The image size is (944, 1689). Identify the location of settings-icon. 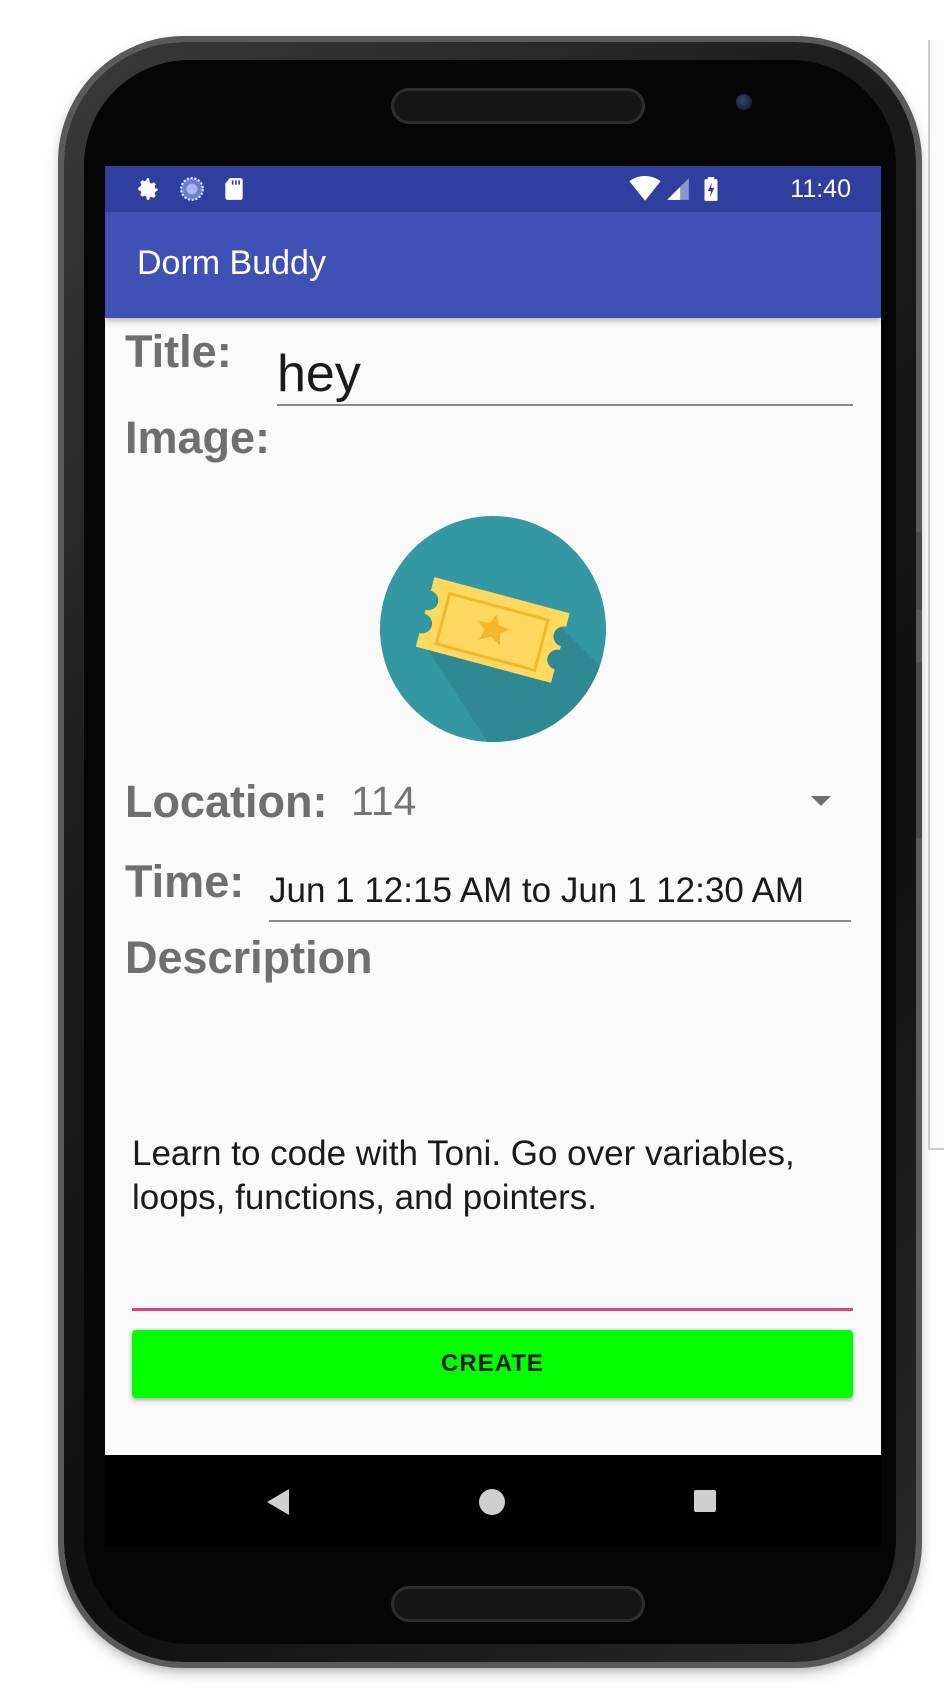
(148, 189).